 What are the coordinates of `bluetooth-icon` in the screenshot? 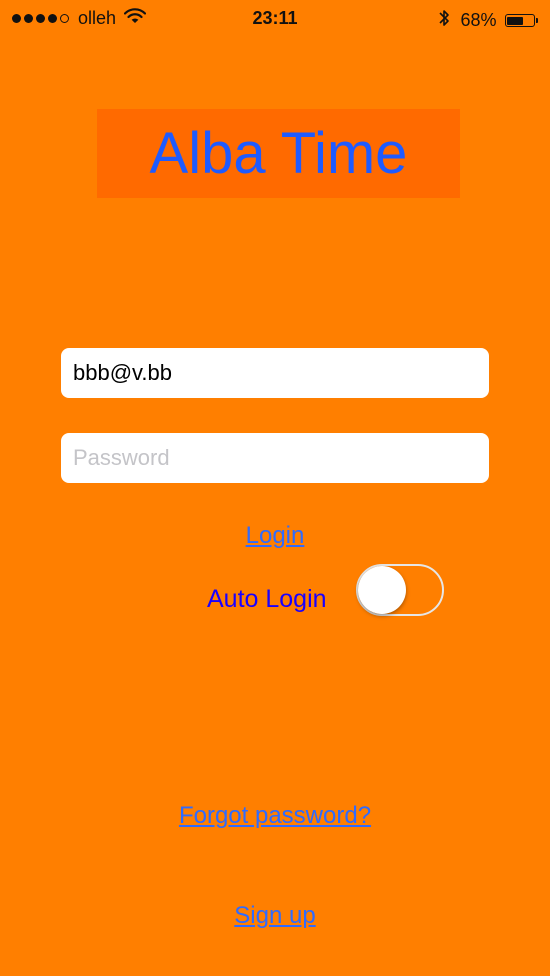 It's located at (444, 20).